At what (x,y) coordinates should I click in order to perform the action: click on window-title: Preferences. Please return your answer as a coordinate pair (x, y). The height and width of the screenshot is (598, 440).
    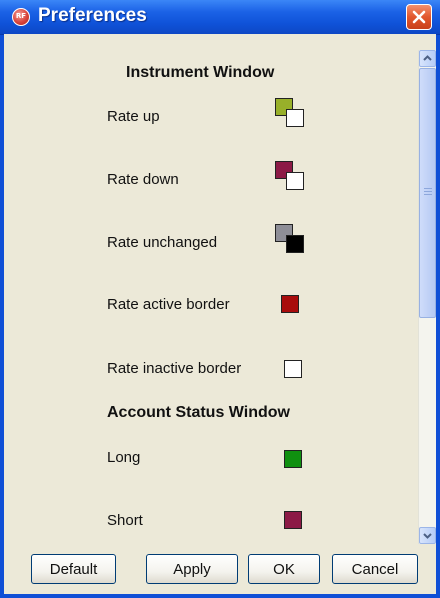
    Looking at the image, I should click on (92, 15).